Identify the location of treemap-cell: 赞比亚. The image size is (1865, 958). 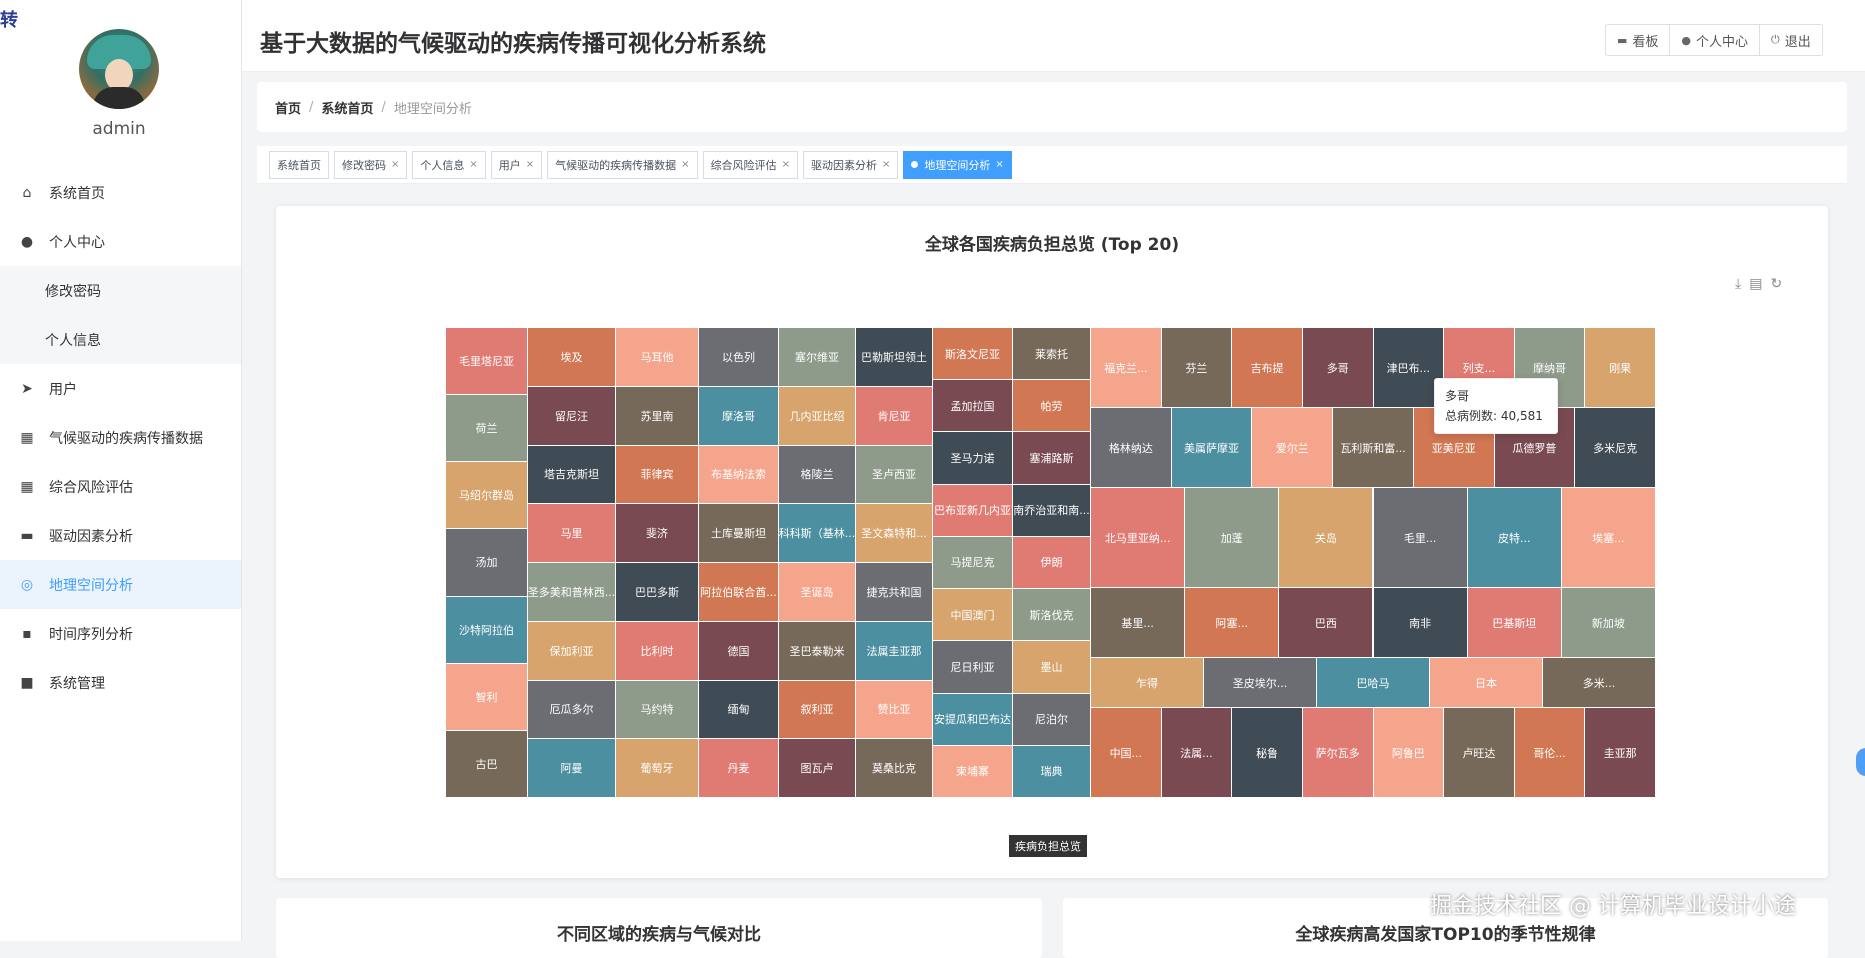
(894, 710).